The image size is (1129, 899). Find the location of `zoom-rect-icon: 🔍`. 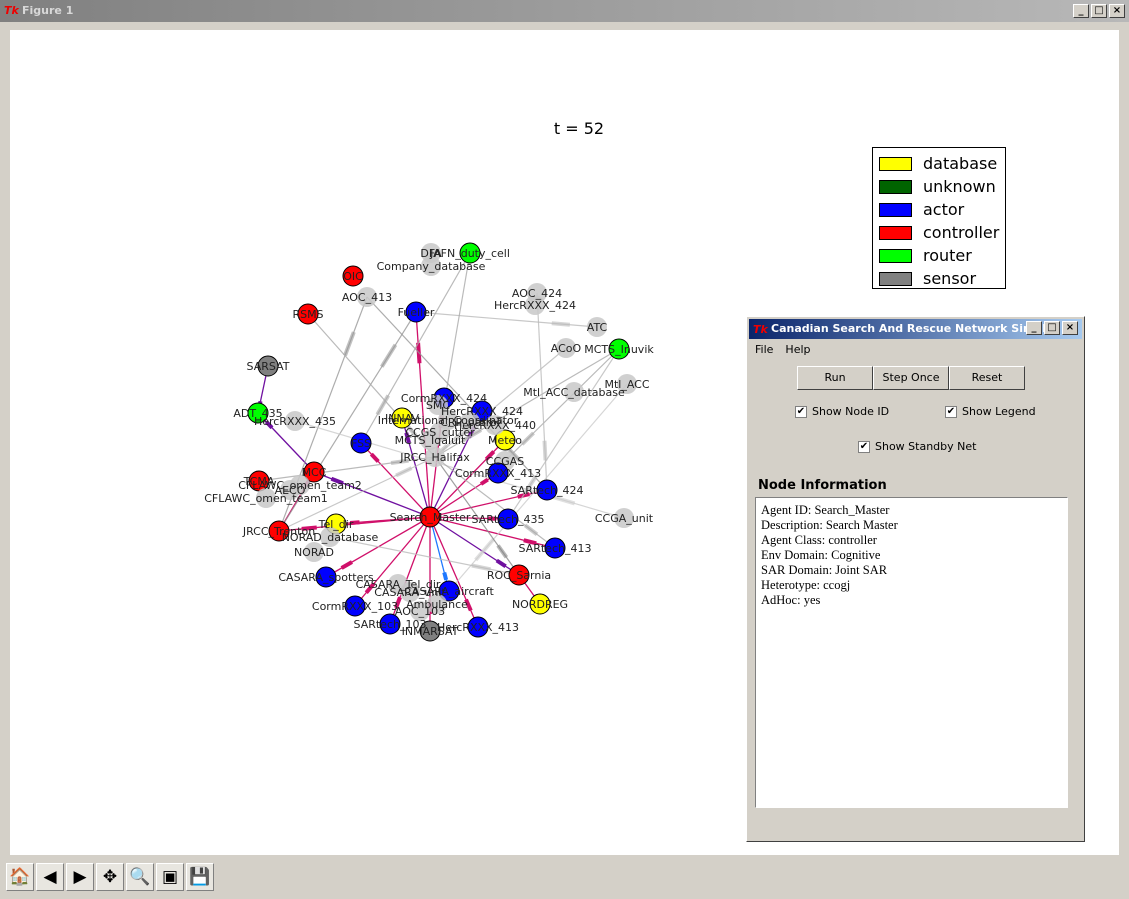

zoom-rect-icon: 🔍 is located at coordinates (140, 877).